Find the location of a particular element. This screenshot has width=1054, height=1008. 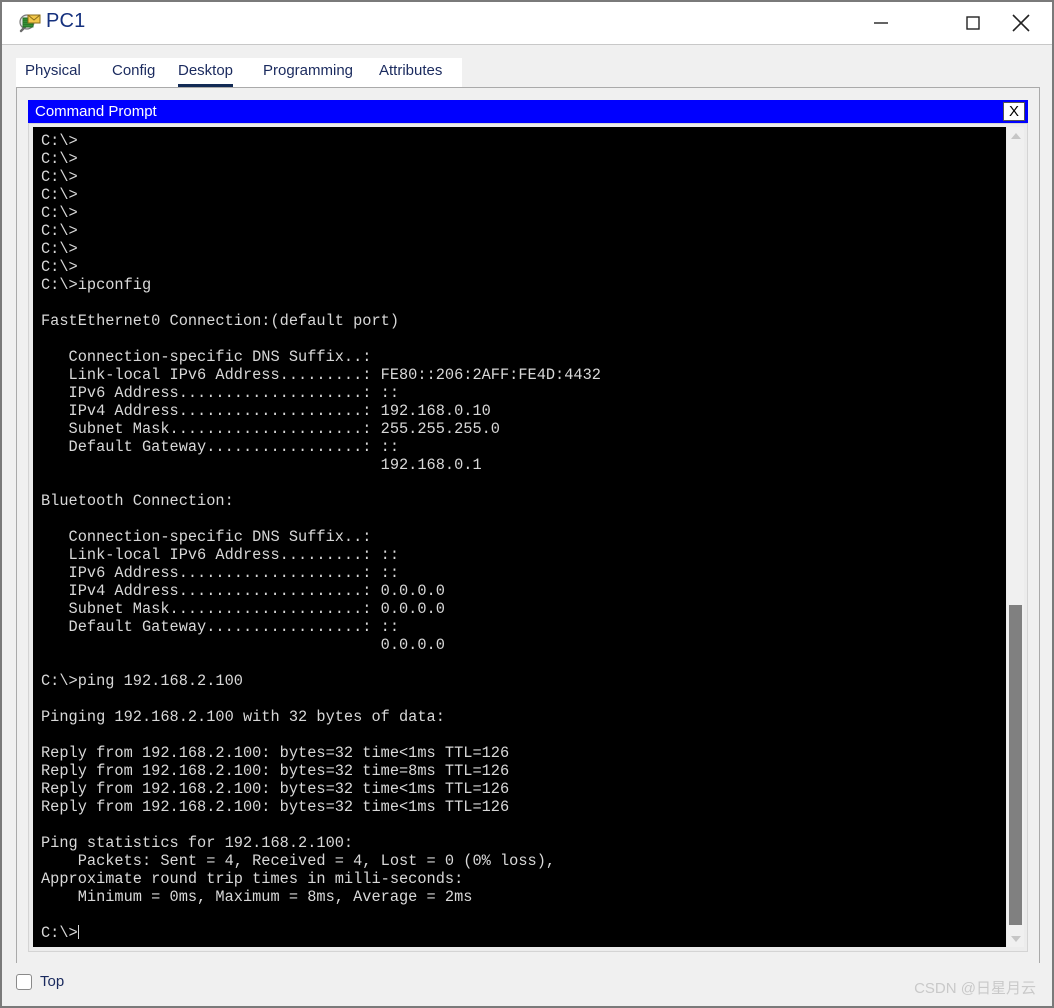

close-button is located at coordinates (1021, 23).